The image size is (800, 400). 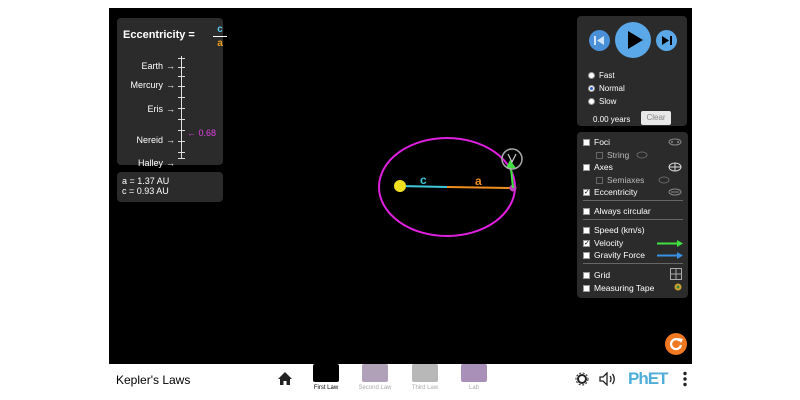 What do you see at coordinates (591, 88) in the screenshot?
I see `radio-indicator-selected` at bounding box center [591, 88].